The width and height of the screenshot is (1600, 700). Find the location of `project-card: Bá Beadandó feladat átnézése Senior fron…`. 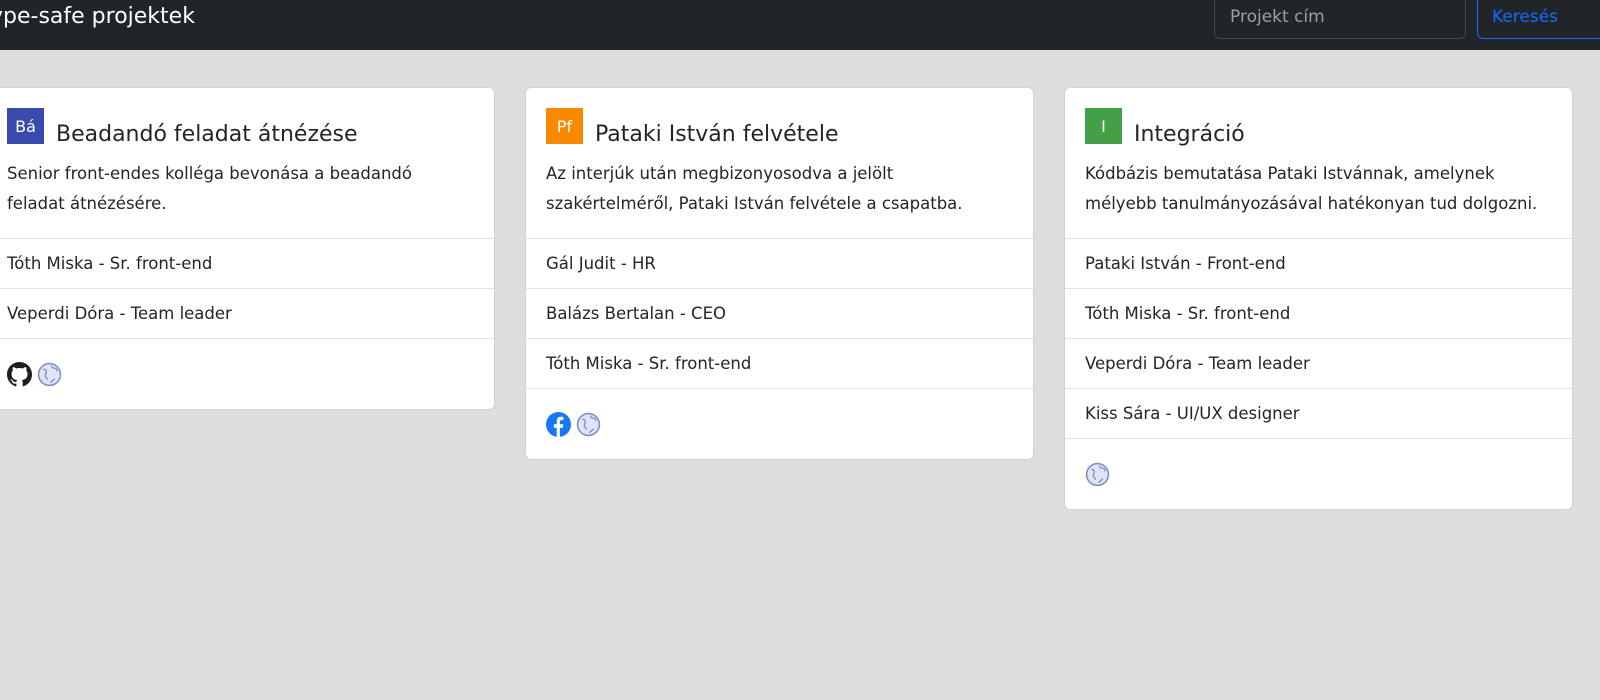

project-card: Bá Beadandó feladat átnézése Senior fron… is located at coordinates (247, 248).